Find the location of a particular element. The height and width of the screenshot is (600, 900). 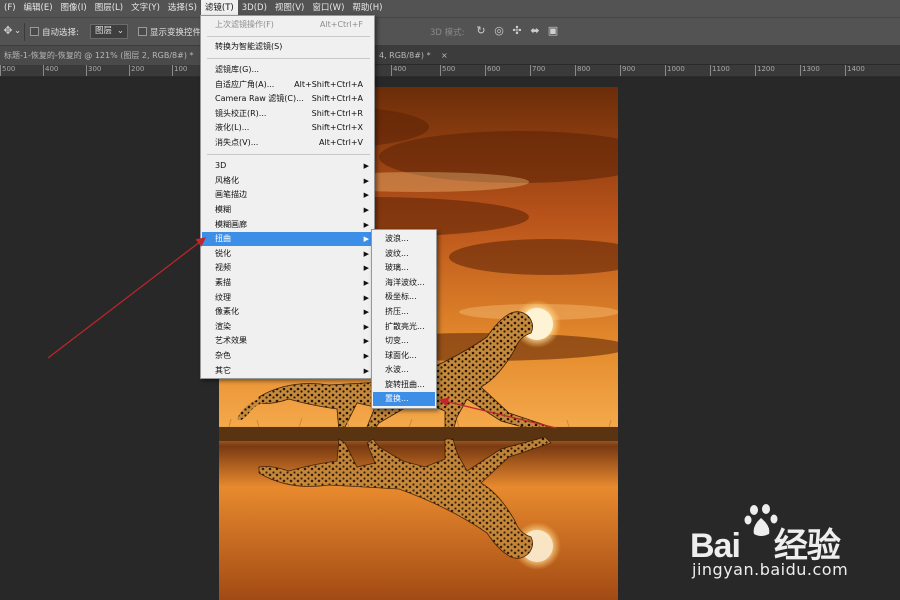

ruler-label: 1200 is located at coordinates (766, 69).